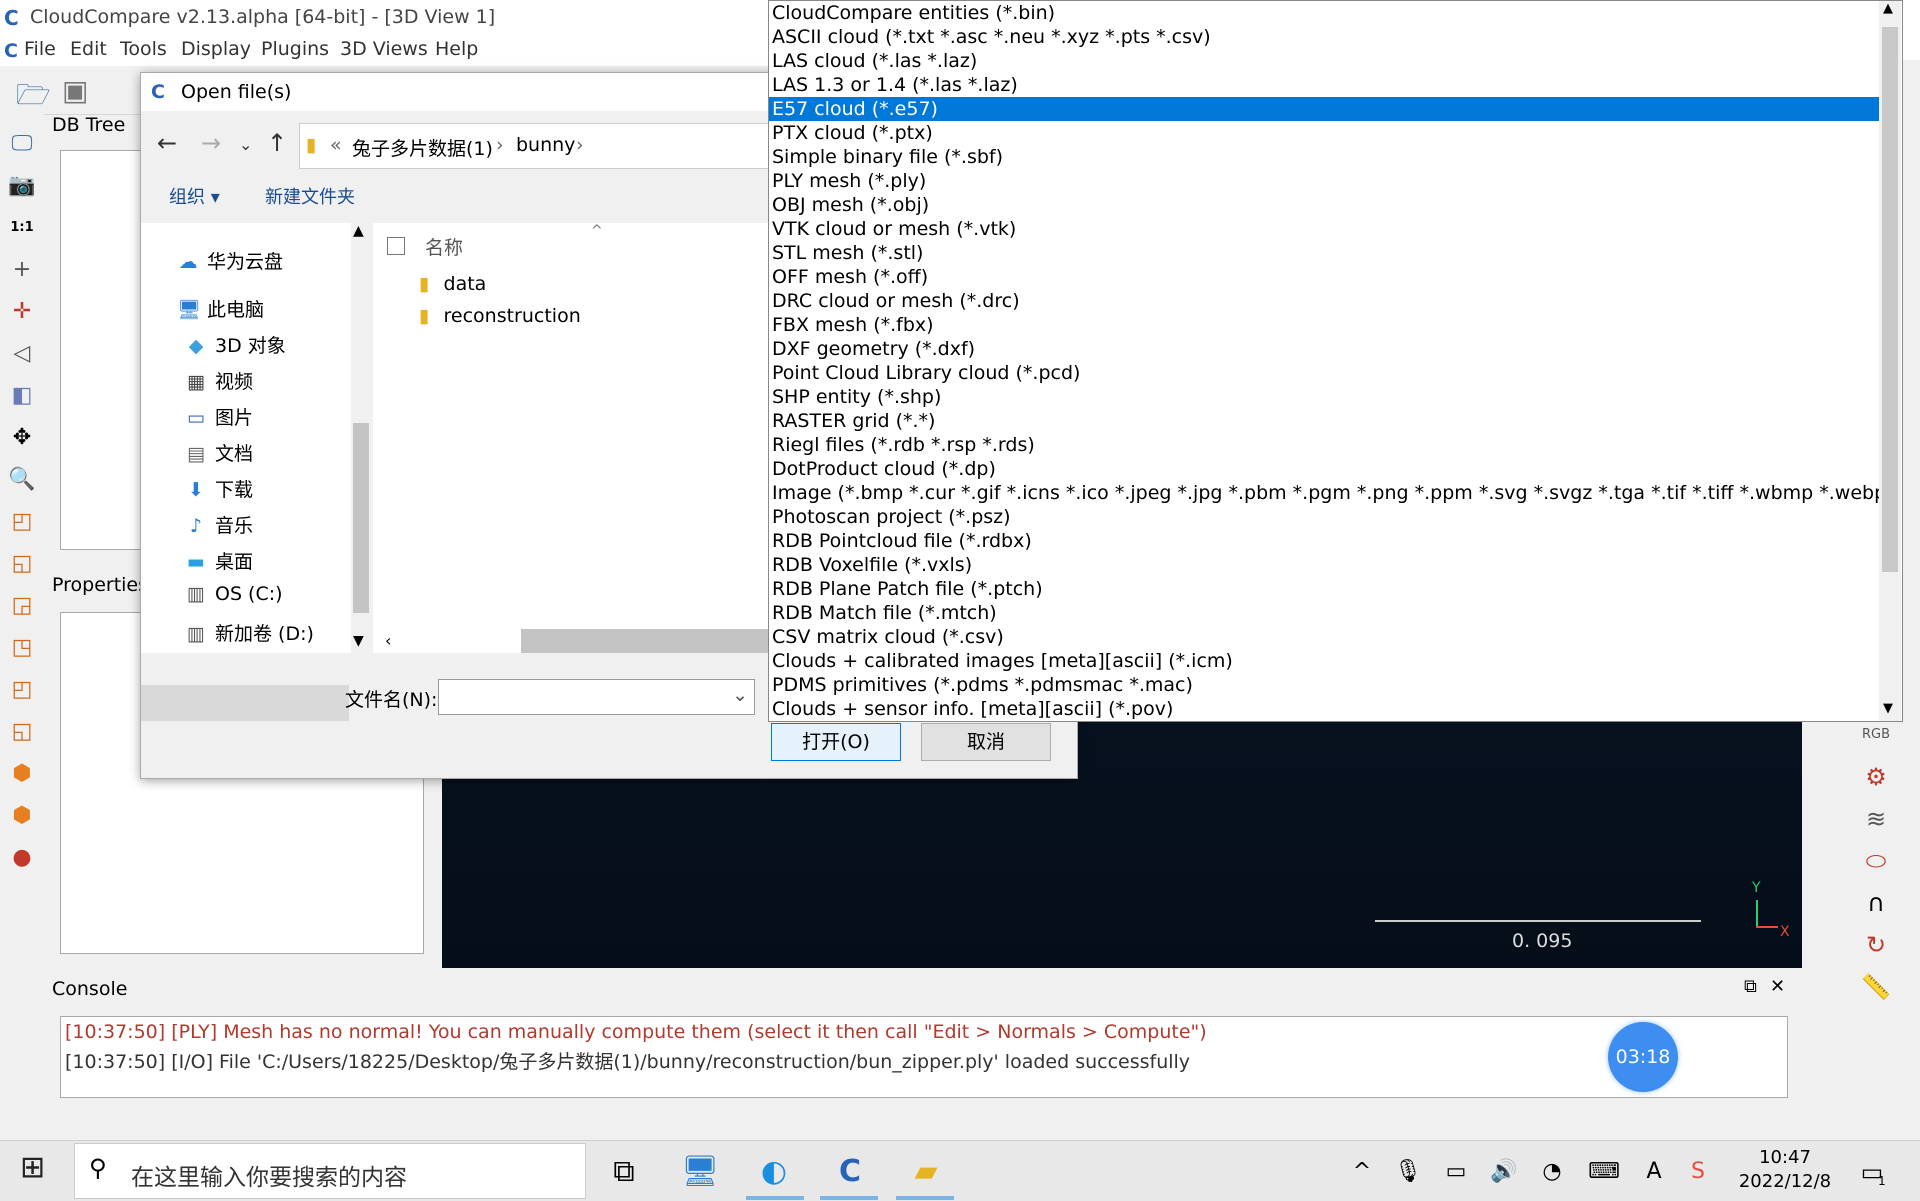  Describe the element at coordinates (1504, 1172) in the screenshot. I see `volume-icon: 🔊` at that location.